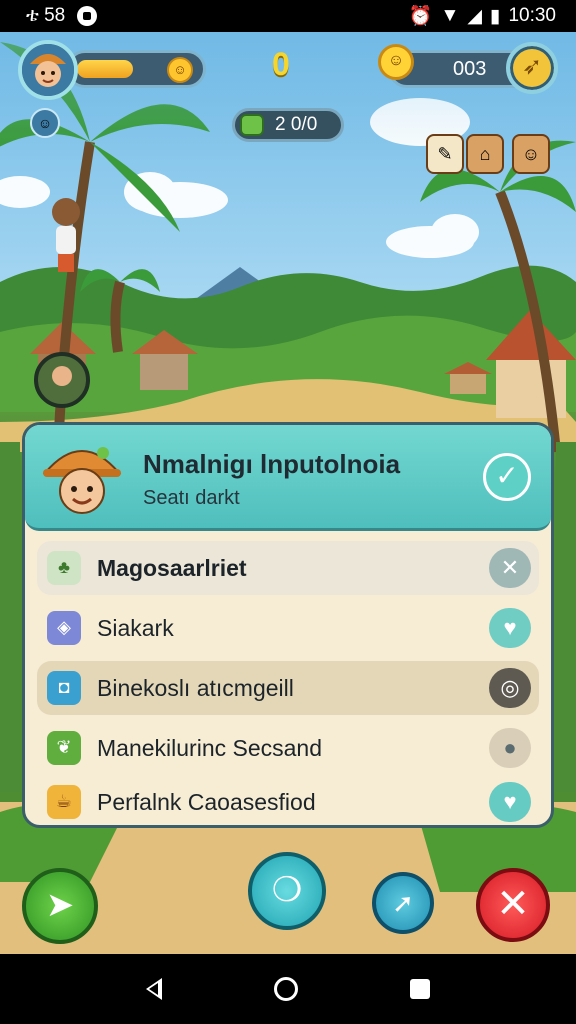 This screenshot has width=576, height=1024. I want to click on quest-row: ❦ Manekilurinc Secsand ●, so click(288, 748).